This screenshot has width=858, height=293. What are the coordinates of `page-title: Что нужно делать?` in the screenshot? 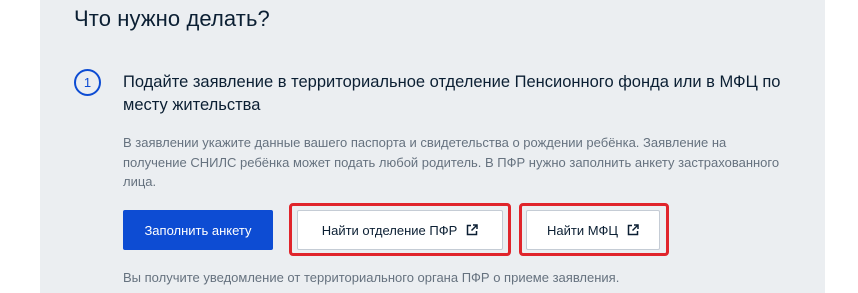 It's located at (172, 18).